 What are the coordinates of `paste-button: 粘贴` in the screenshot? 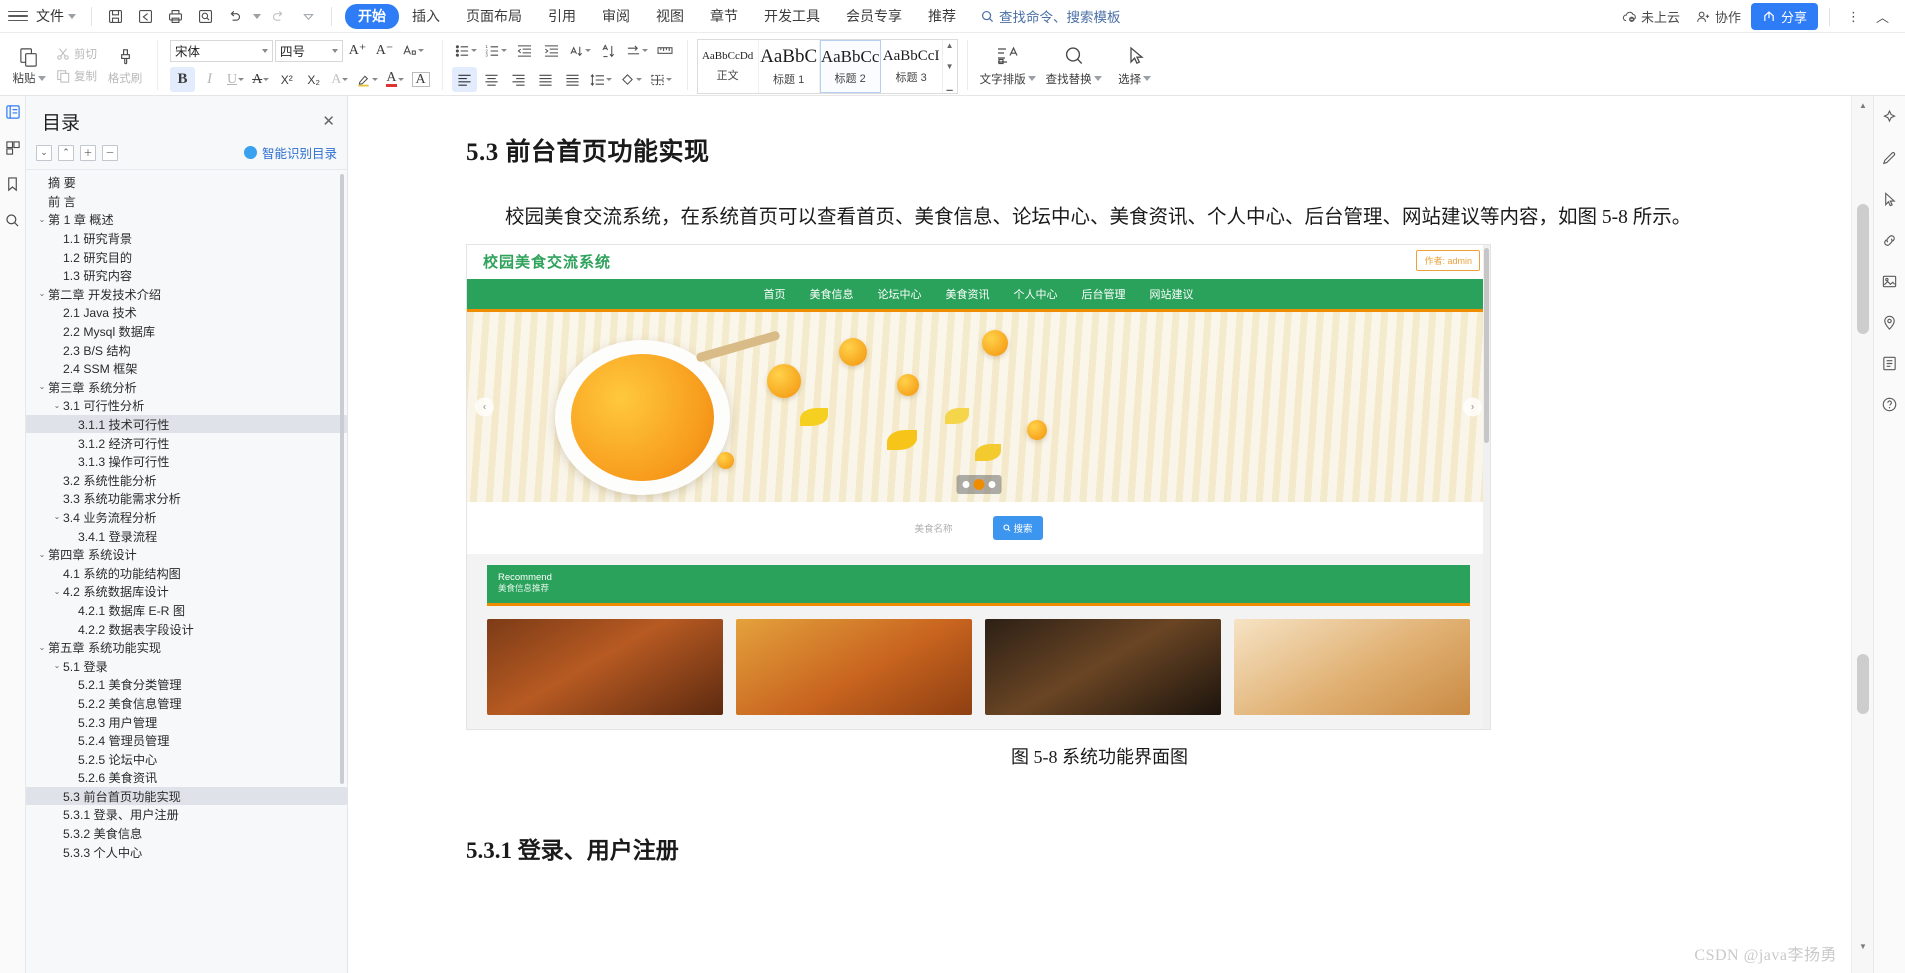 It's located at (29, 65).